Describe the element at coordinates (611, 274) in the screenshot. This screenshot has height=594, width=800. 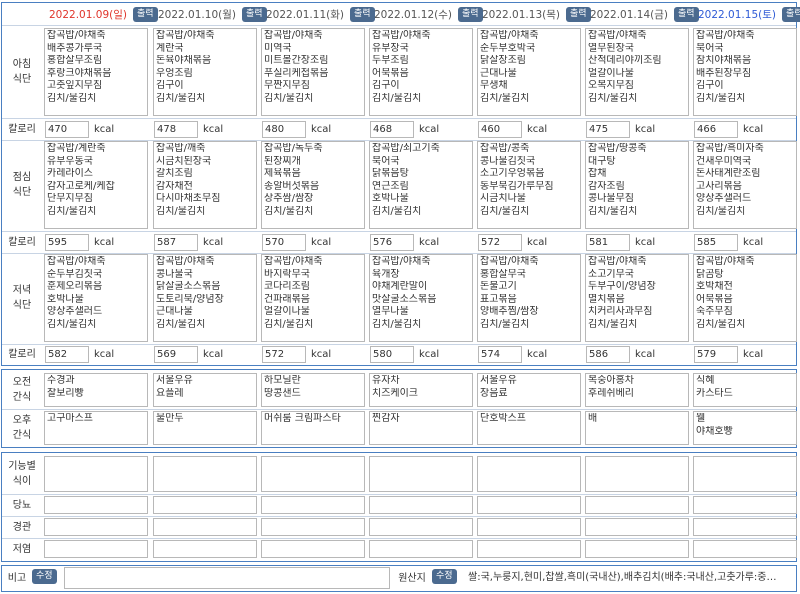
I see `menu-line: 소고기무국` at that location.